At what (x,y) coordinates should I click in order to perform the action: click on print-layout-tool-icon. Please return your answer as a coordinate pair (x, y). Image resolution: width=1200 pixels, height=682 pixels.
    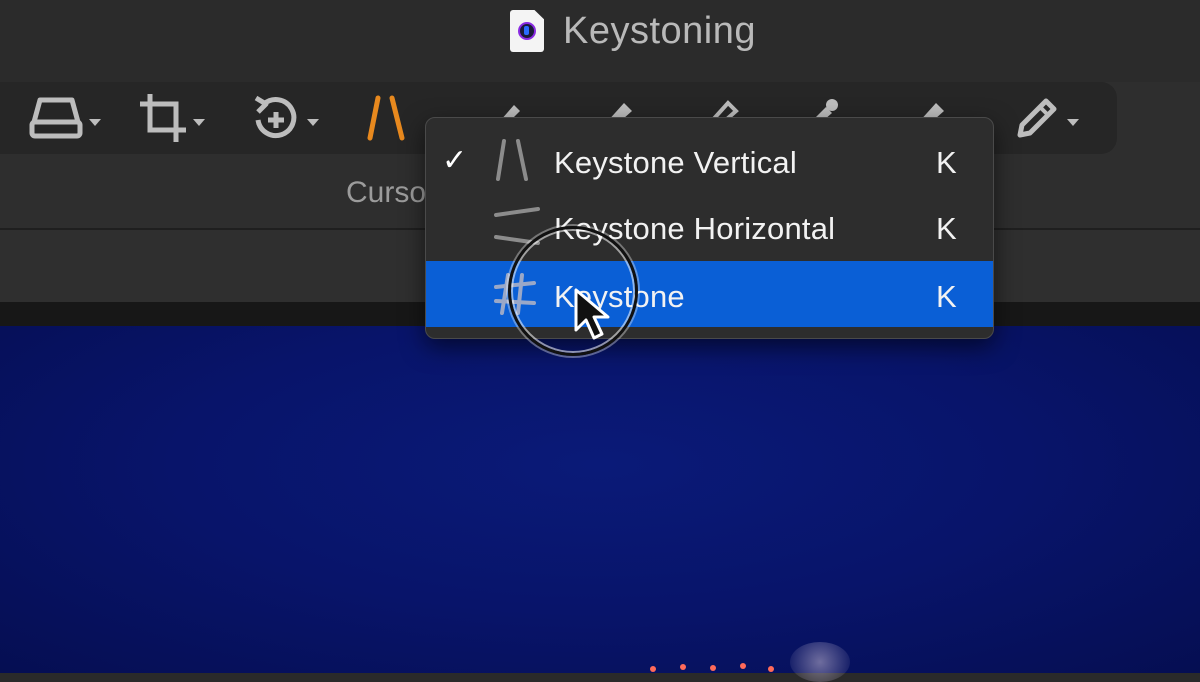
    Looking at the image, I should click on (56, 118).